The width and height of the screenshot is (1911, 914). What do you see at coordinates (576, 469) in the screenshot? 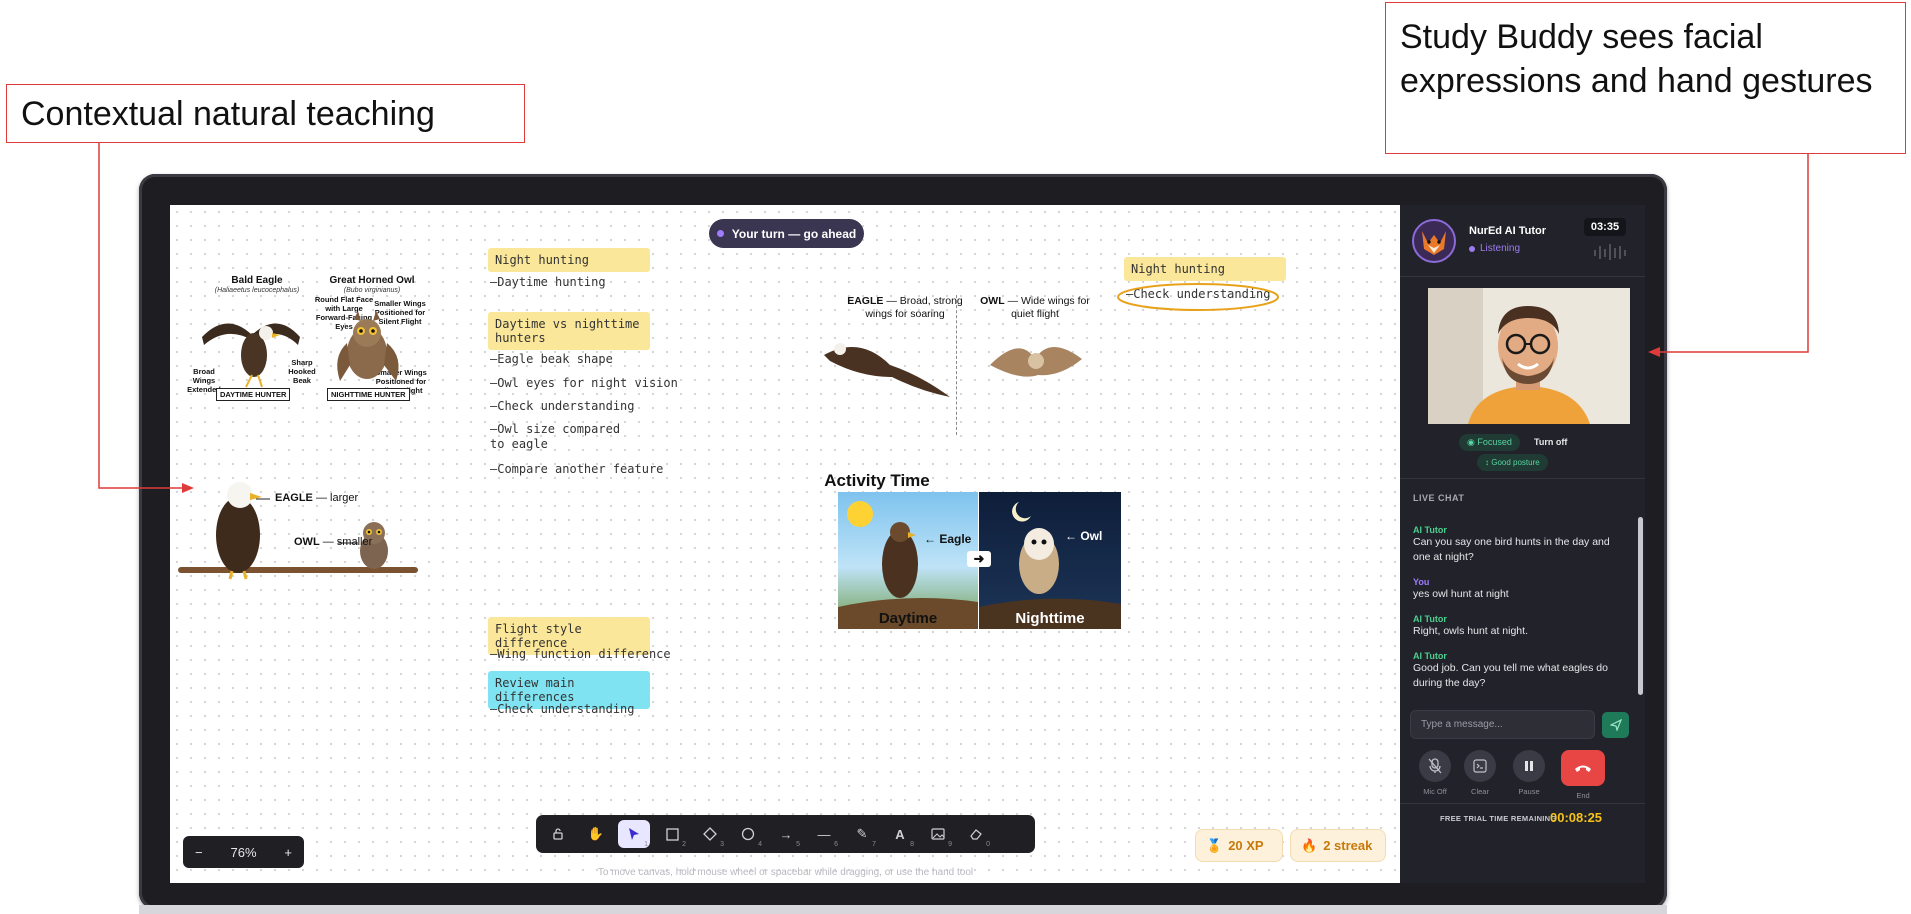
I see `note-compare-feature: —Compare another feature` at bounding box center [576, 469].